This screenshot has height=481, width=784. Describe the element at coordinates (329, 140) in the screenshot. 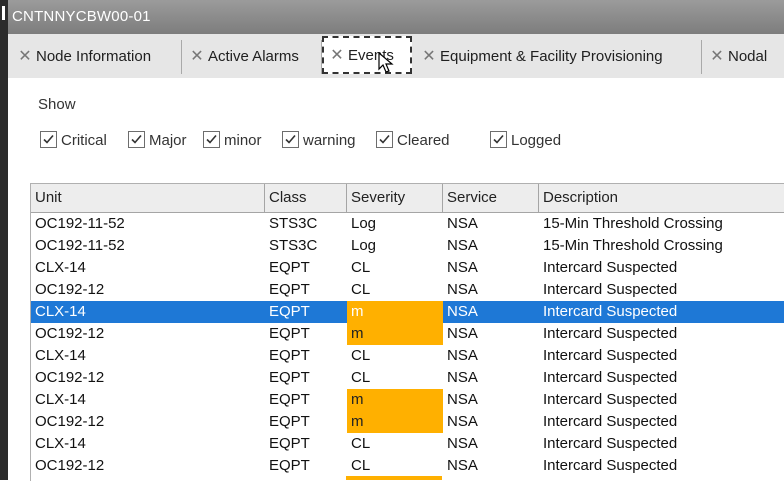

I see `filter-label: warning` at that location.